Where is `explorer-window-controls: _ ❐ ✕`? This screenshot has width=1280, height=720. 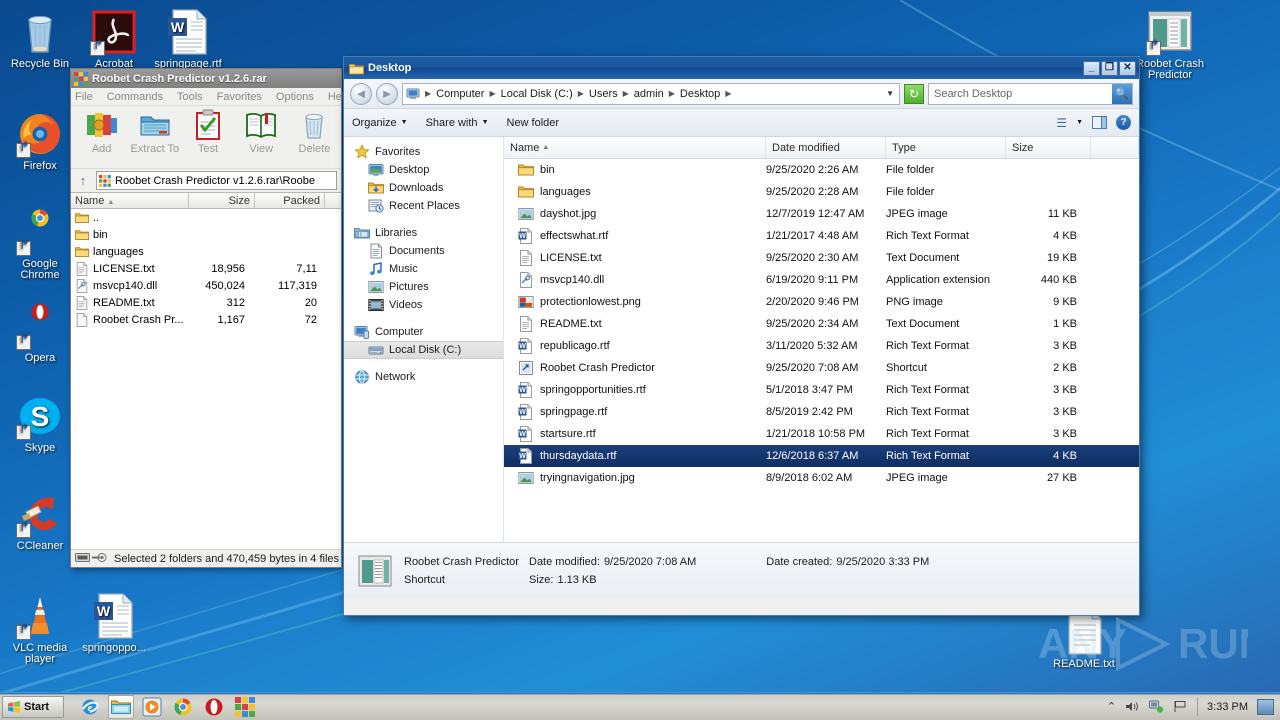 explorer-window-controls: _ ❐ ✕ is located at coordinates (1111, 68).